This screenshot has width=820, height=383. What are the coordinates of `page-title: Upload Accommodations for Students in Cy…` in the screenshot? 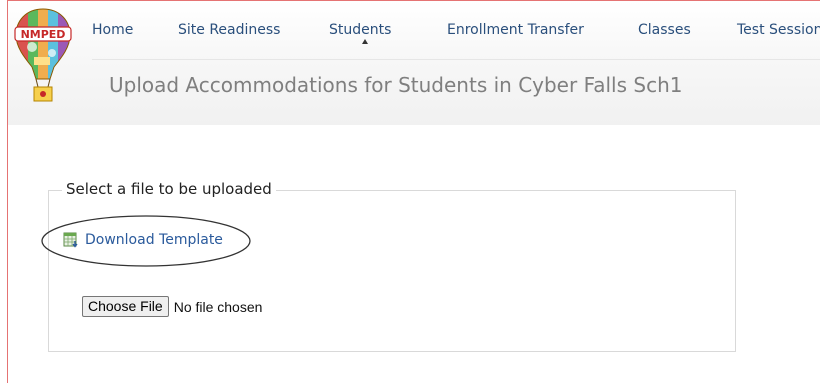 It's located at (396, 85).